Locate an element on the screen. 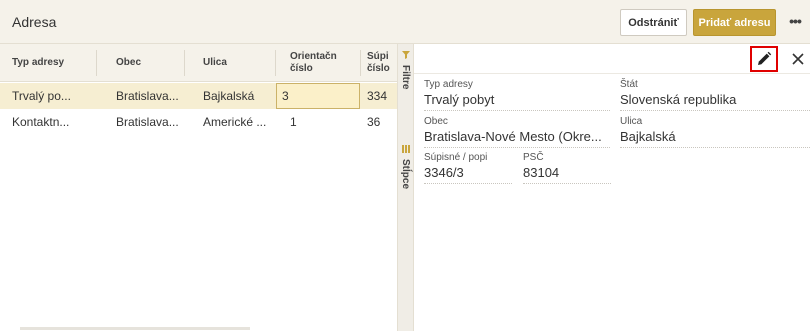  column-header-orientacne: Orientačn číslo is located at coordinates (318, 63).